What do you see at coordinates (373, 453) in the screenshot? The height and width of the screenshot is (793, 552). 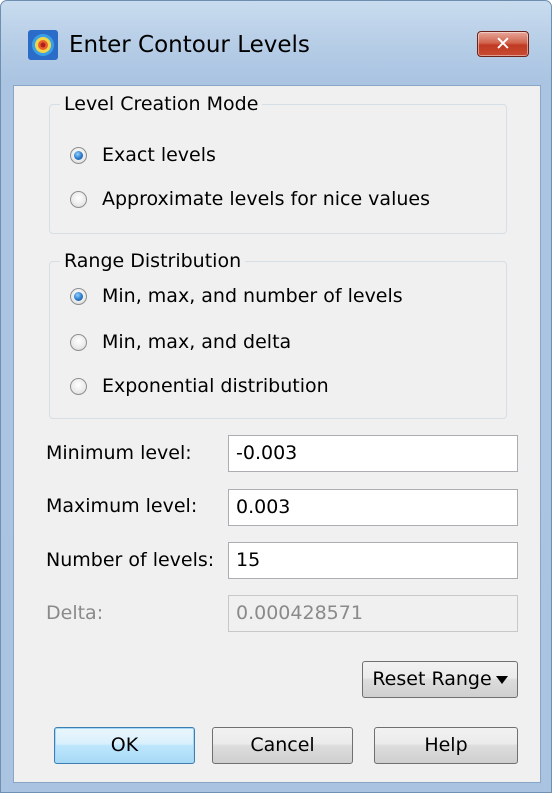 I see `minimum-level-input: -0.003` at bounding box center [373, 453].